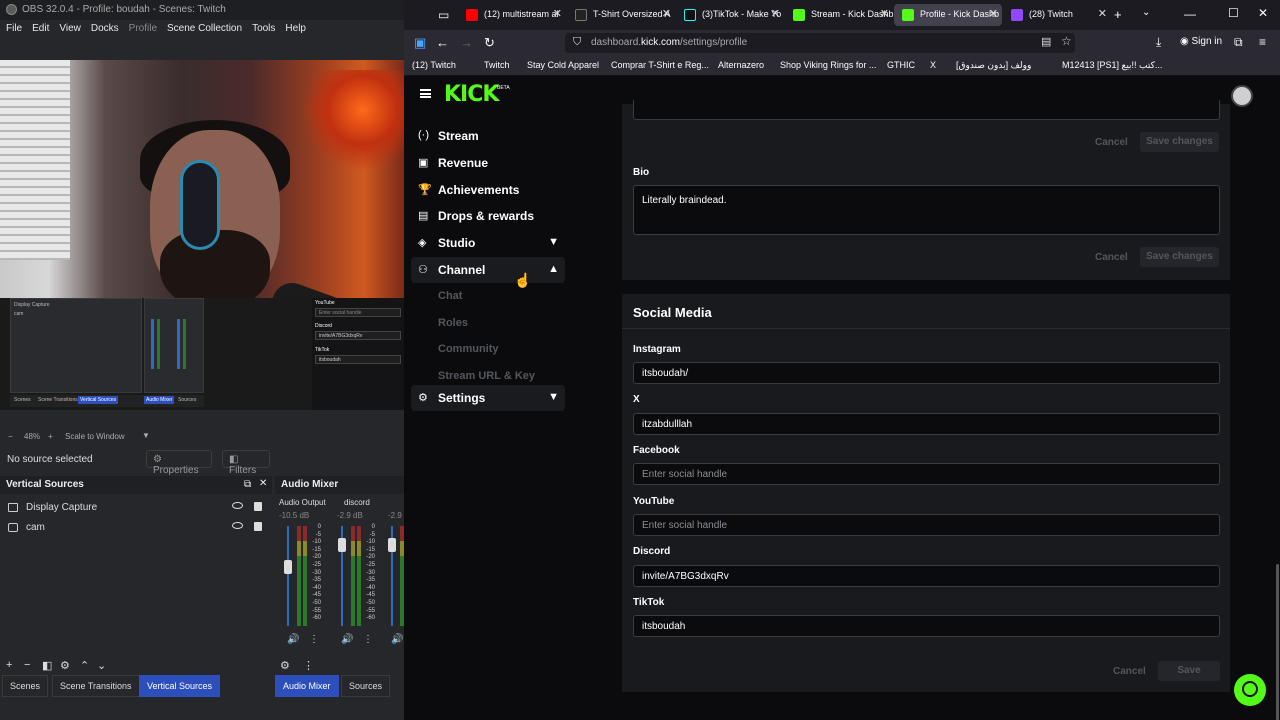  I want to click on menu-icon: ≡, so click(1262, 42).